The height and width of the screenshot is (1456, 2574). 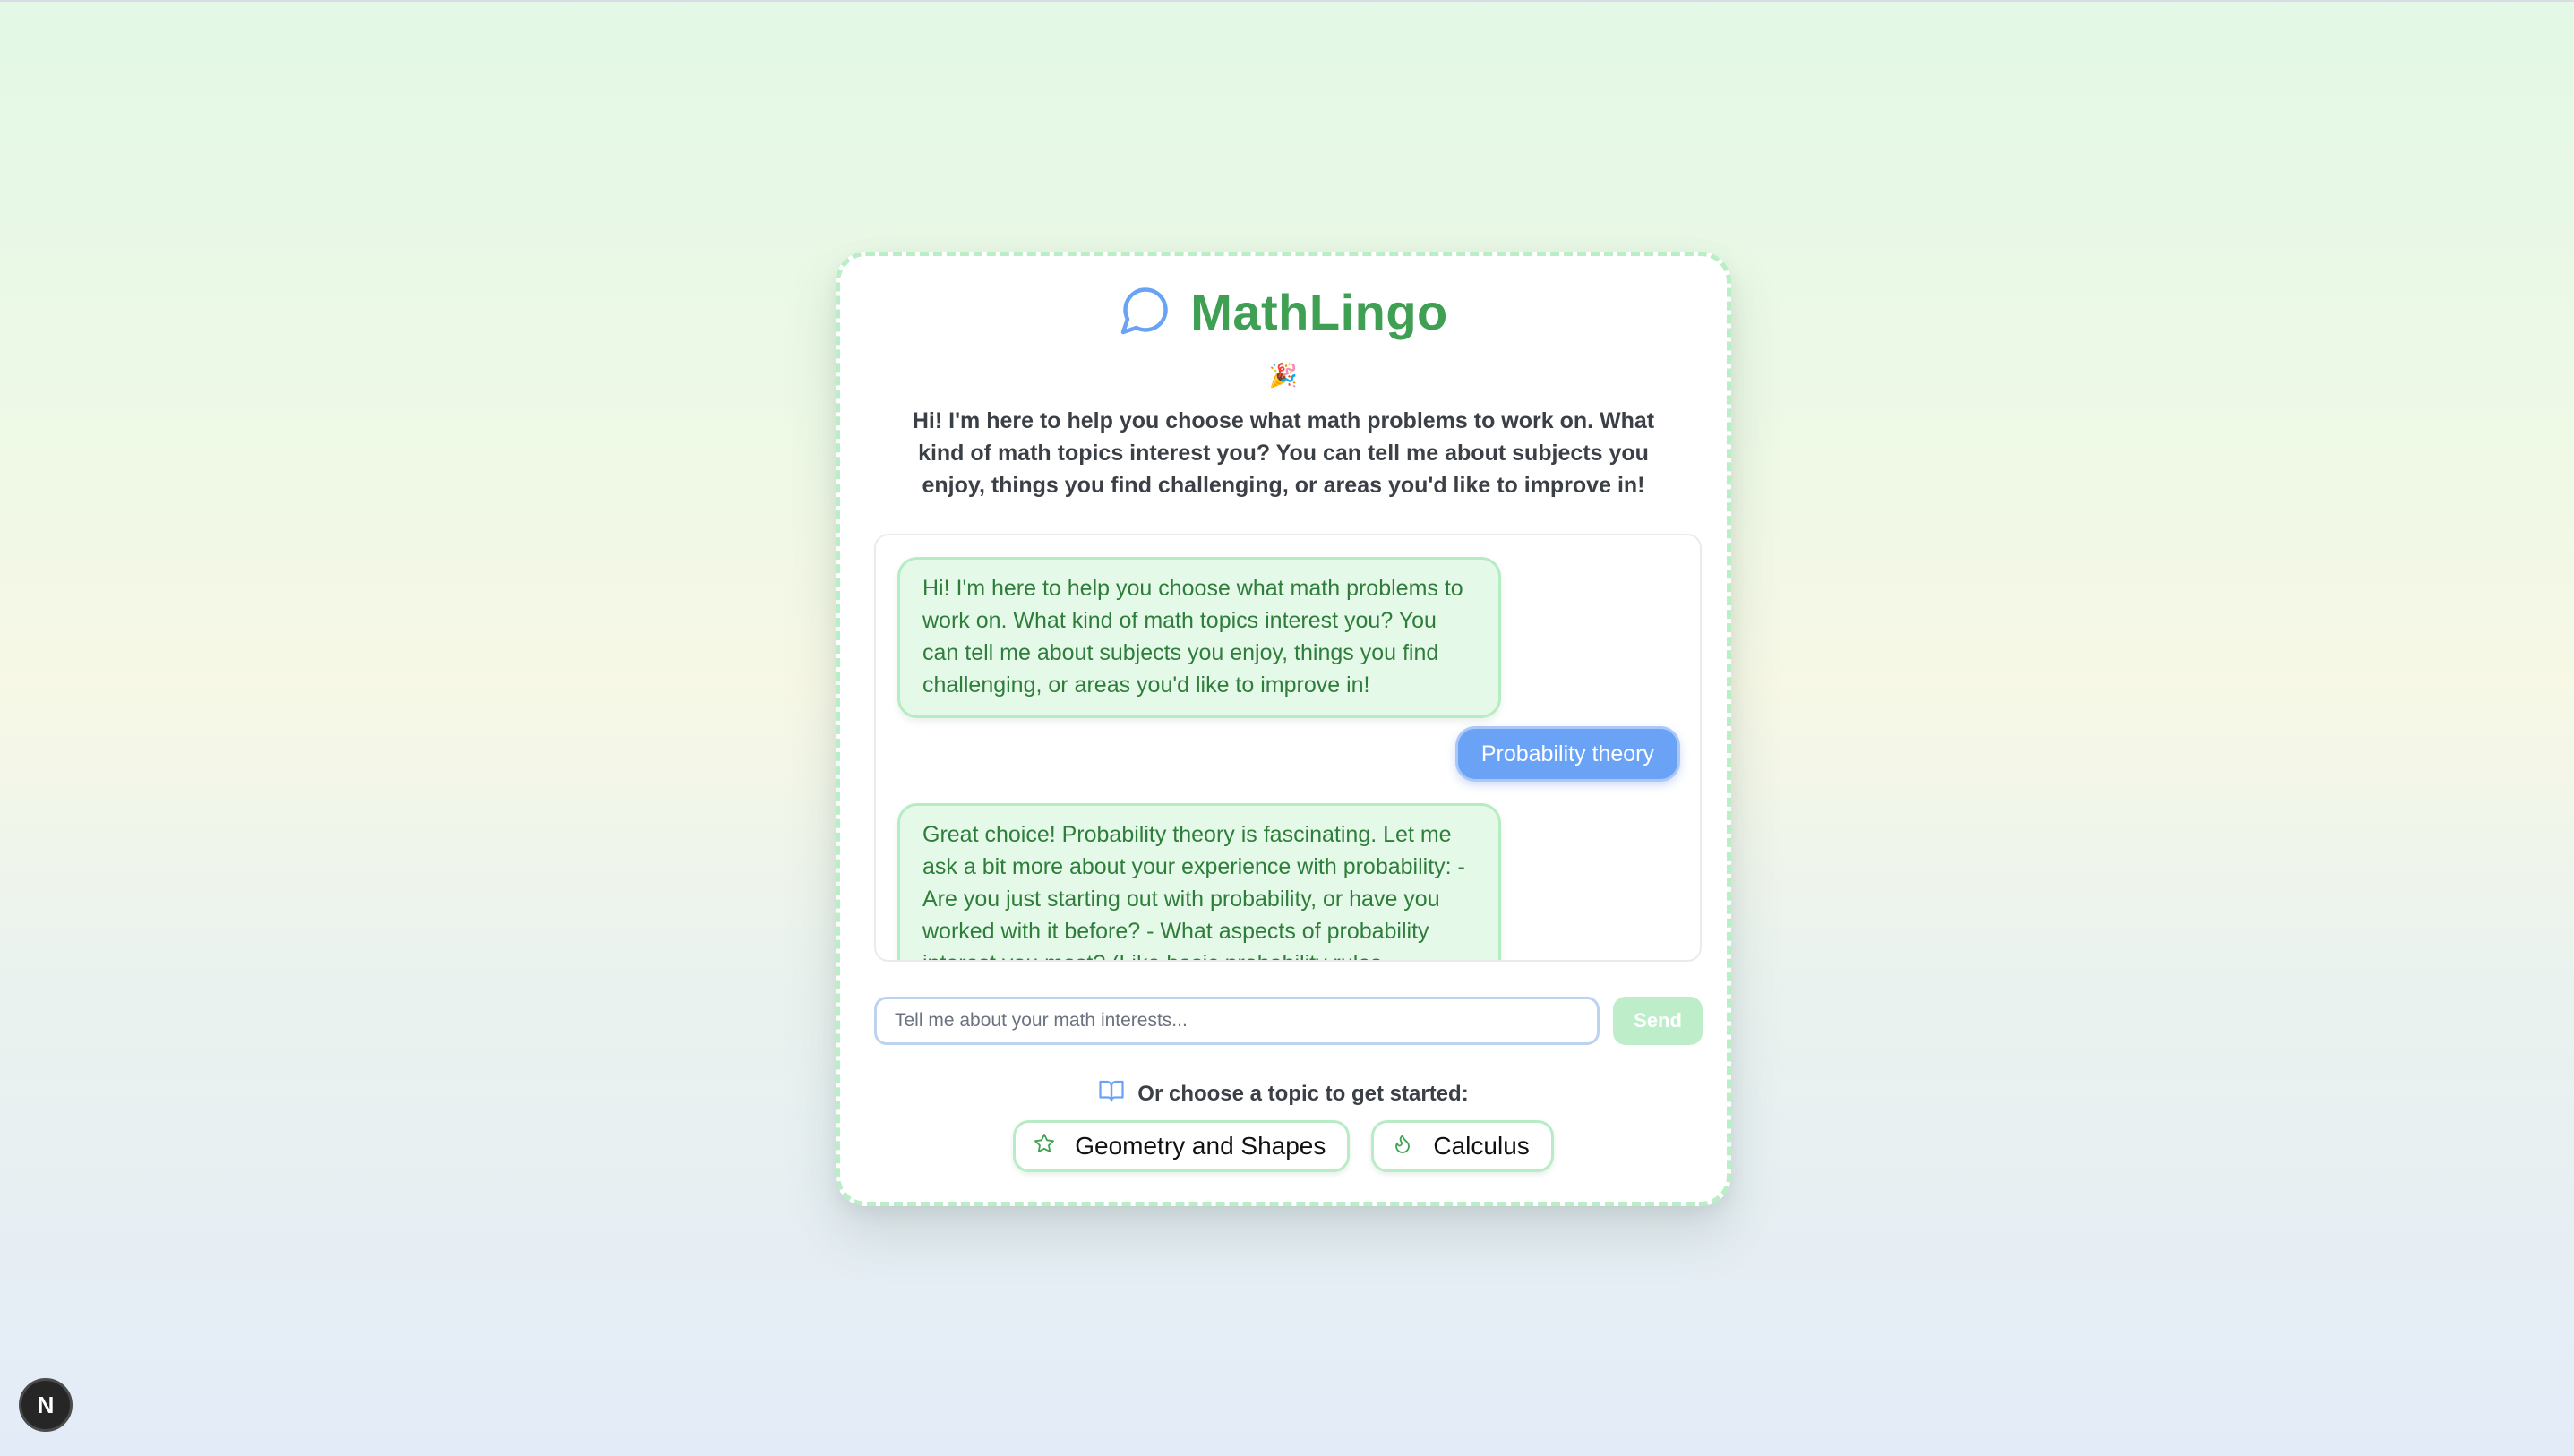 I want to click on app-title: MathLingo, so click(x=1319, y=312).